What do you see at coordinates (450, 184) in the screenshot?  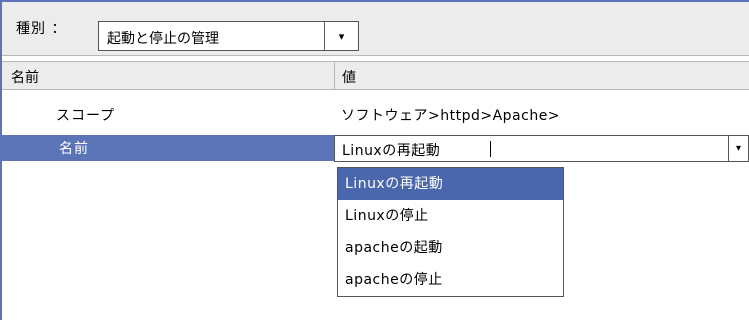 I see `dropdown-option: Linuxの再起動` at bounding box center [450, 184].